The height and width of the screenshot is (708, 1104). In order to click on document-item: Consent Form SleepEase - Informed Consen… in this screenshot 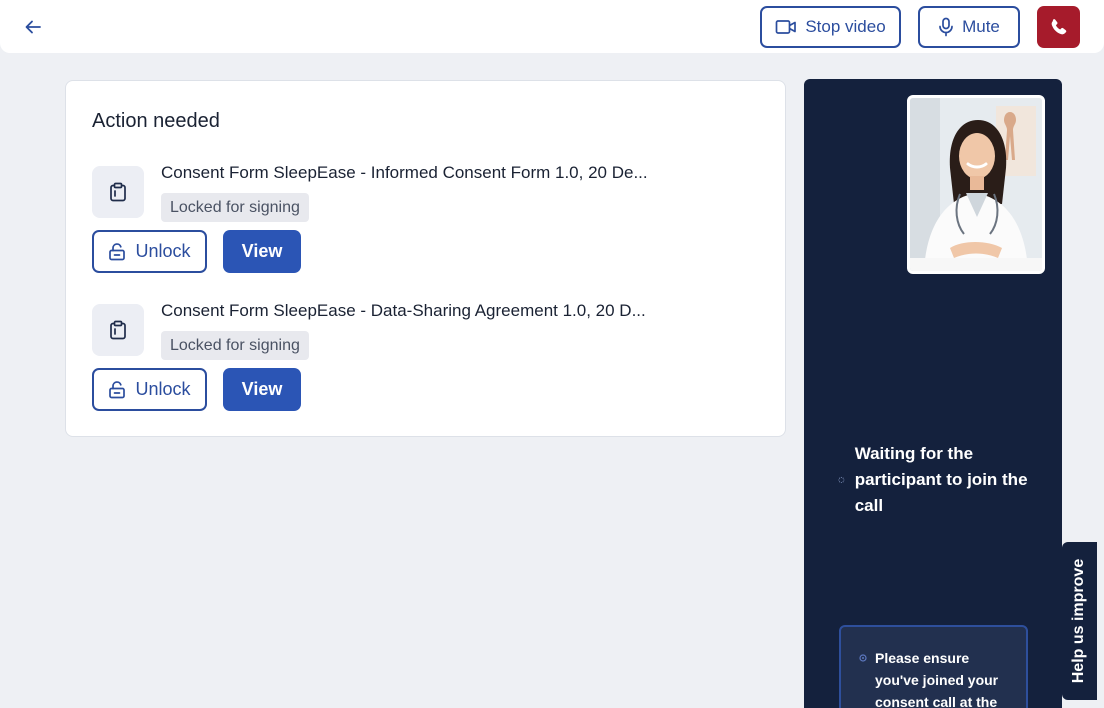, I will do `click(432, 223)`.